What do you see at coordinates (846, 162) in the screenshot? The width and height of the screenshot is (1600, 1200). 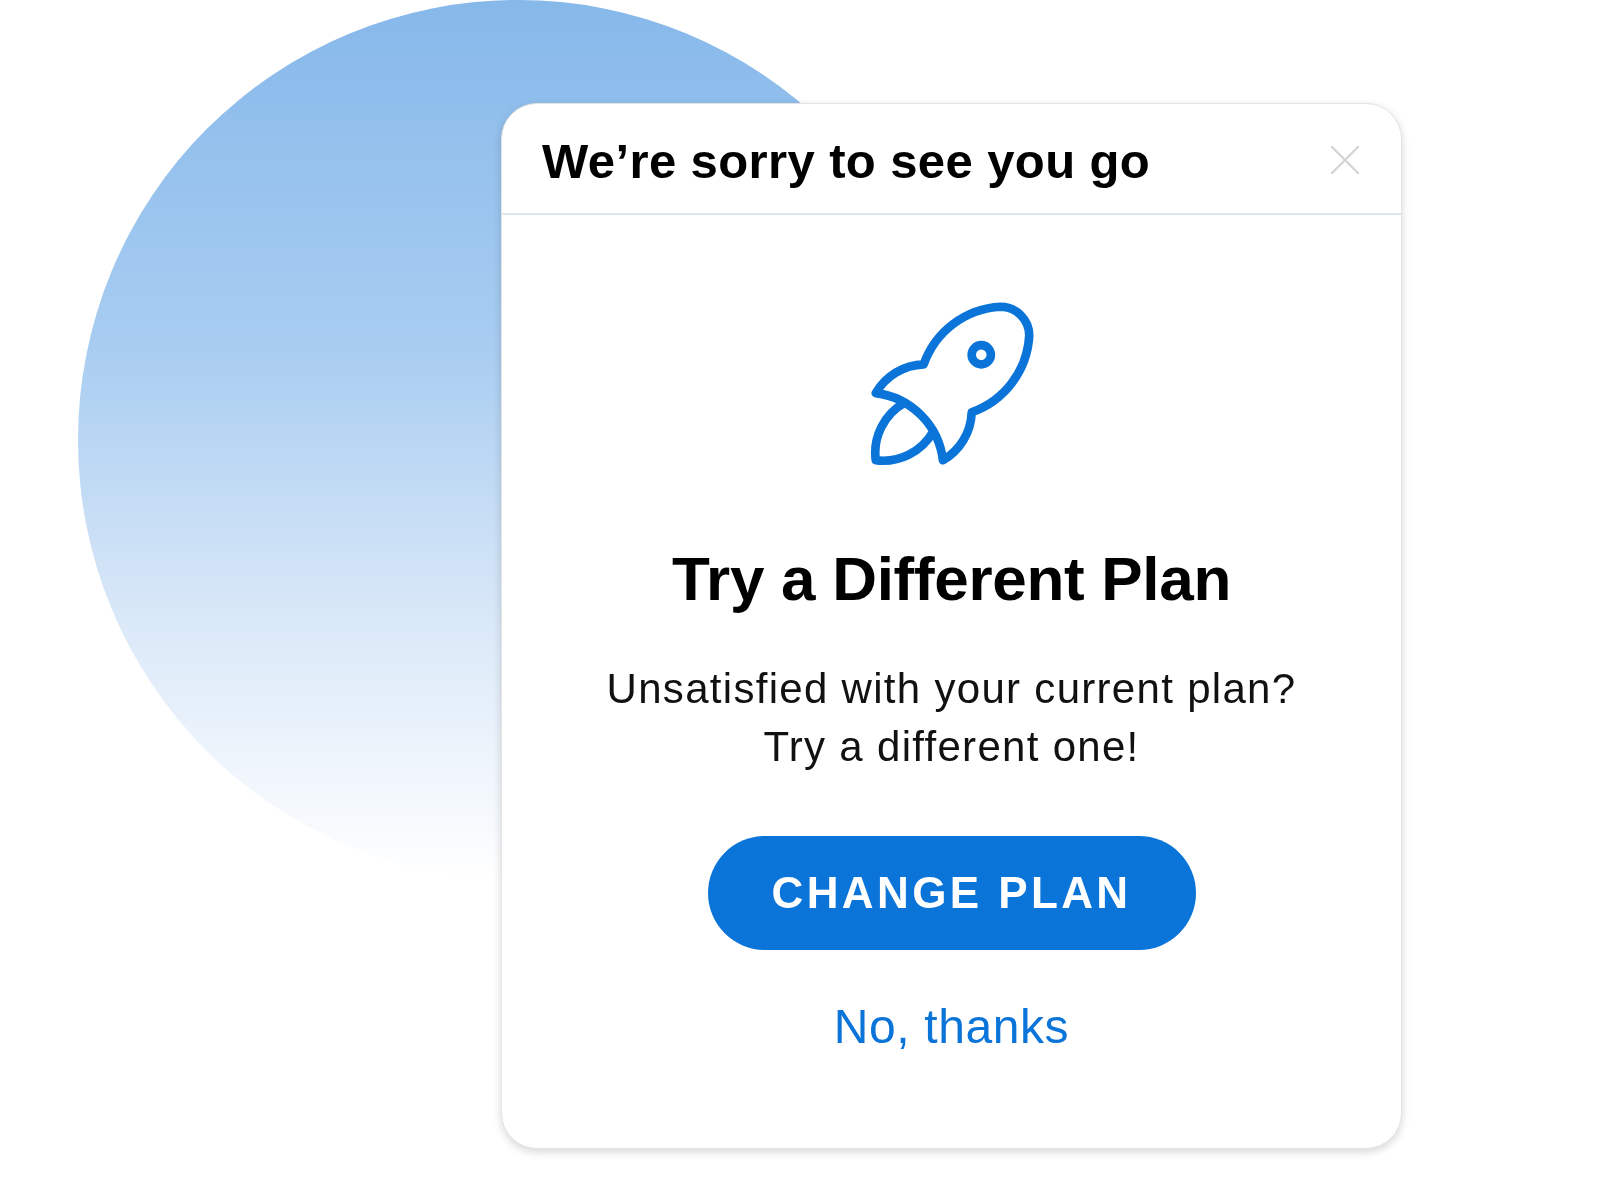 I see `dialog-title: We’re sorry to see you go` at bounding box center [846, 162].